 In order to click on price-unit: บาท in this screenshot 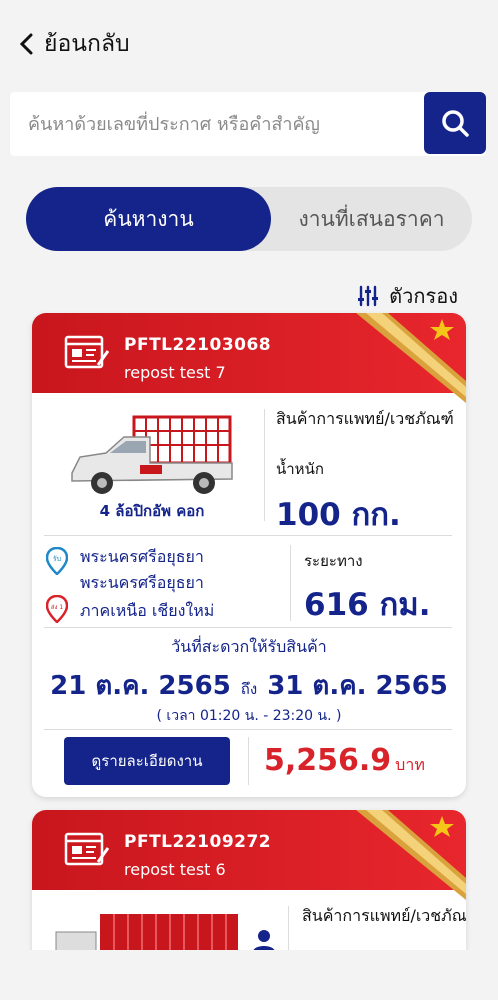, I will do `click(410, 764)`.